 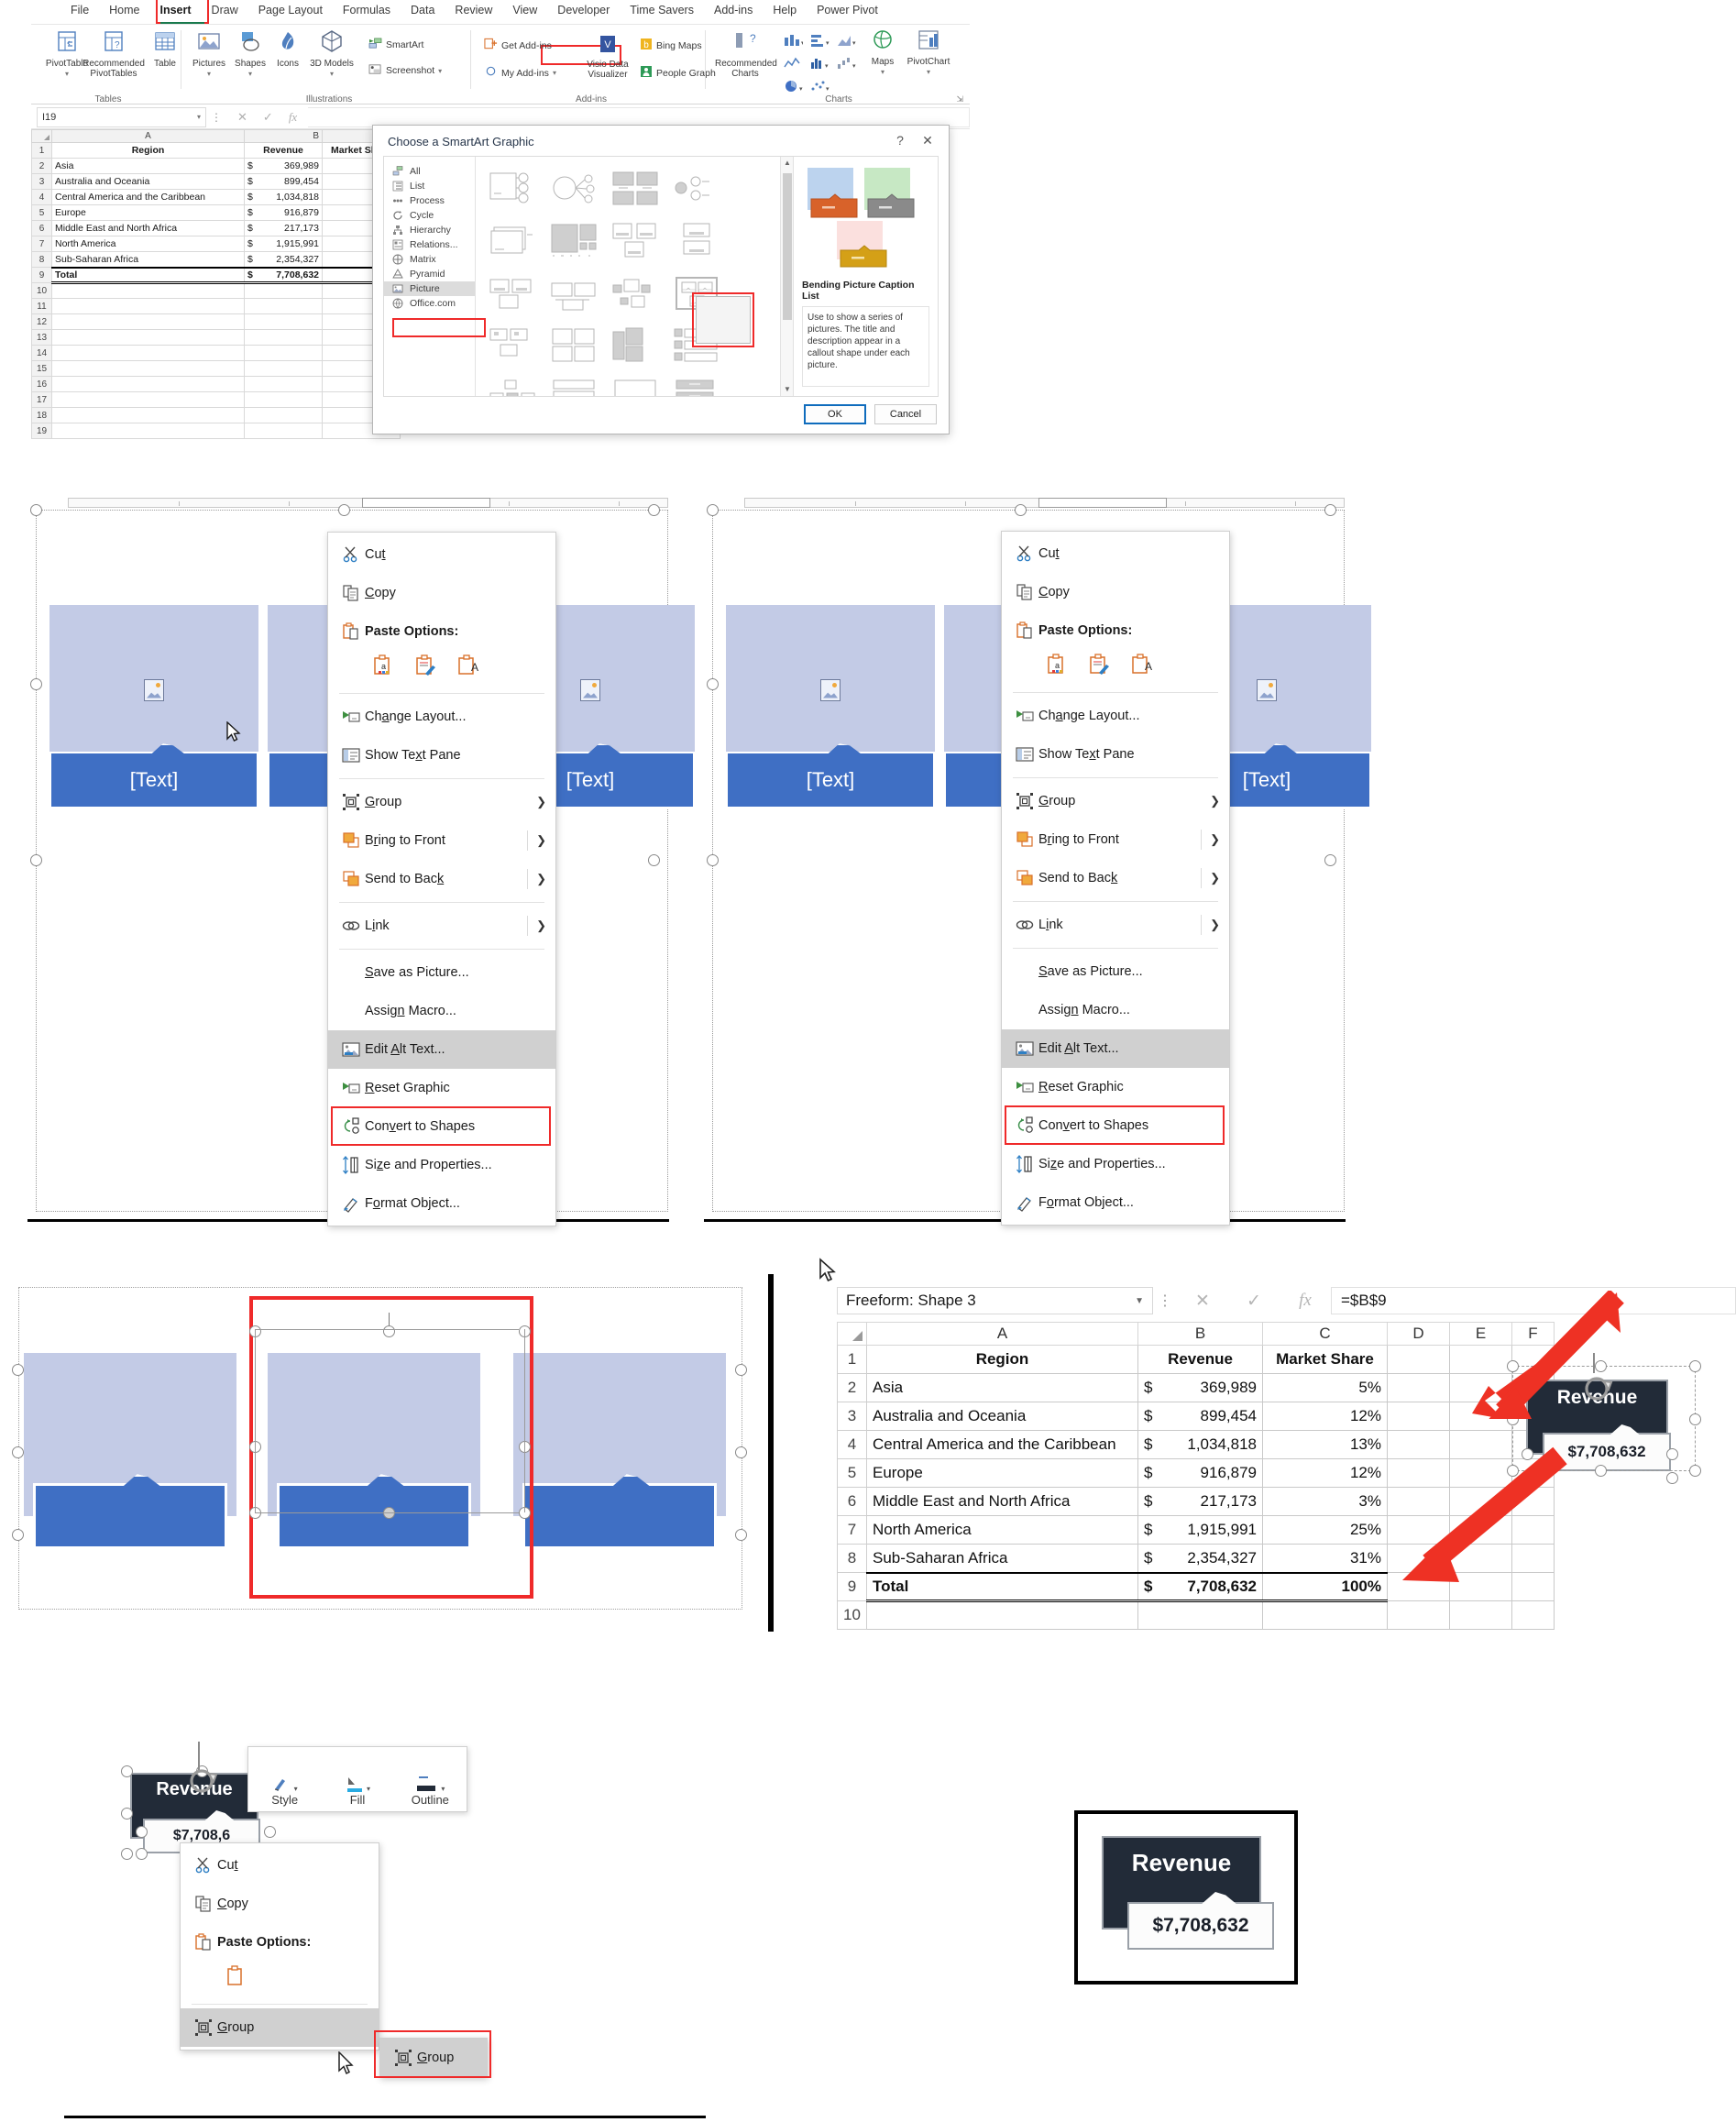 What do you see at coordinates (1325, 1387) in the screenshot?
I see `cell-share: 5%` at bounding box center [1325, 1387].